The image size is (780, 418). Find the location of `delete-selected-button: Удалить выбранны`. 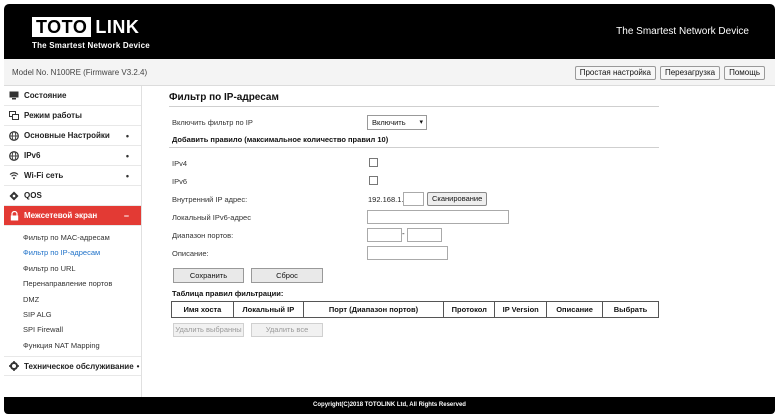

delete-selected-button: Удалить выбранны is located at coordinates (208, 330).